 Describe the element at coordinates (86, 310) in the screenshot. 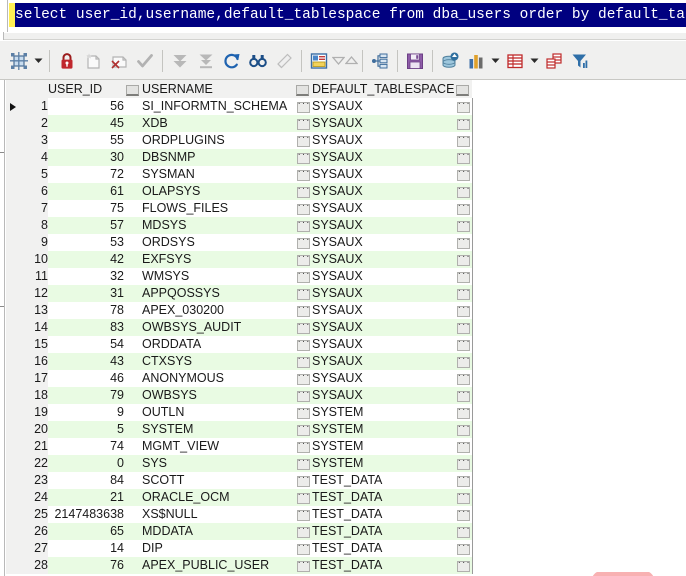

I see `cell-user-id: 78` at that location.